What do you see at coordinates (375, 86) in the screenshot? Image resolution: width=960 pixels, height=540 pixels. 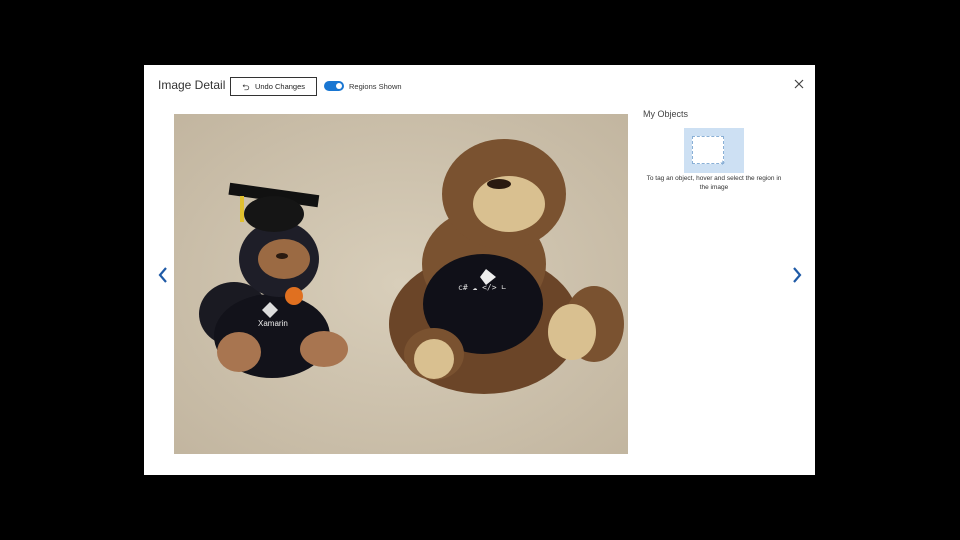 I see `regions-shown-label: Regions Shown` at bounding box center [375, 86].